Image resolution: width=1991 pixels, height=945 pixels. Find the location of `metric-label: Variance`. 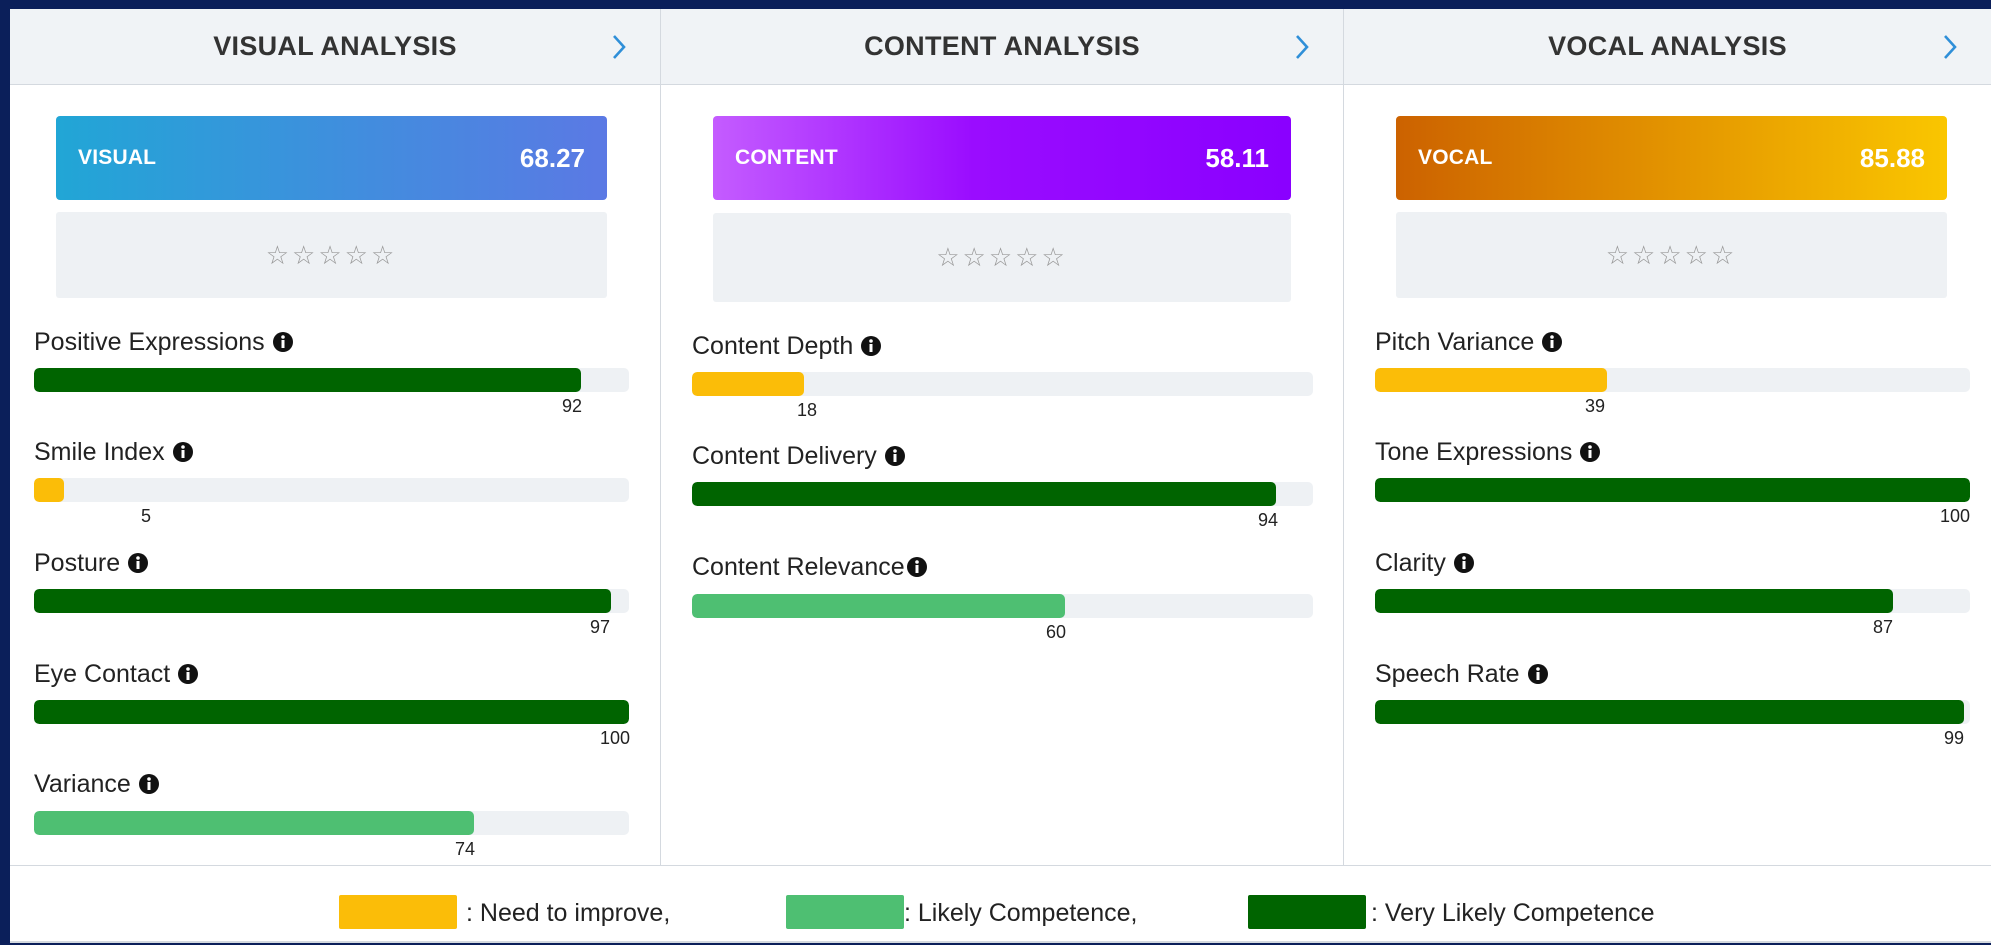

metric-label: Variance is located at coordinates (82, 783).